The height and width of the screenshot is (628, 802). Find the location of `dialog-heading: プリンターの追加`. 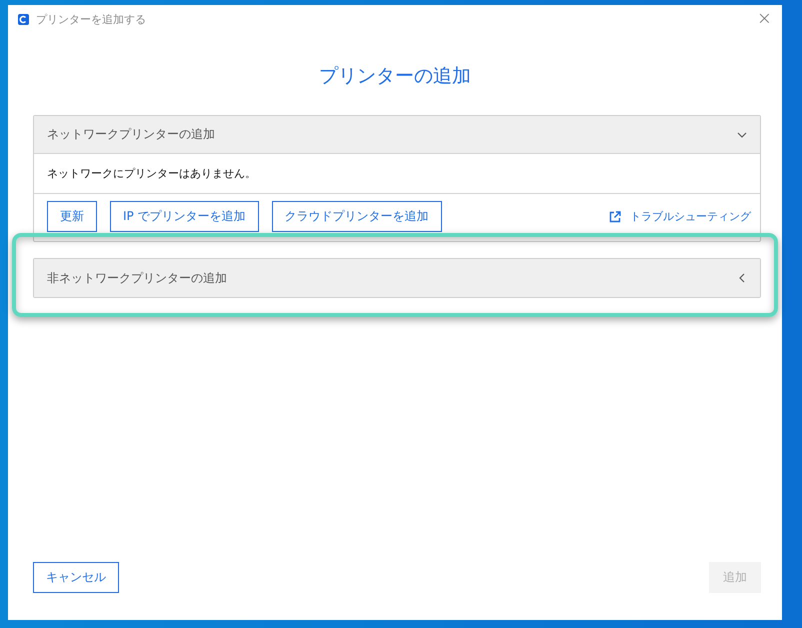

dialog-heading: プリンターの追加 is located at coordinates (395, 76).